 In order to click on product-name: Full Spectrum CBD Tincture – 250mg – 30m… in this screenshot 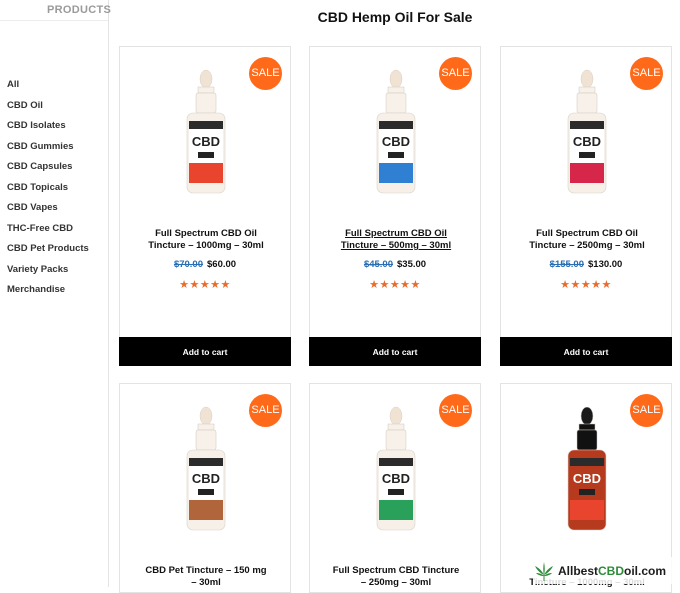, I will do `click(396, 577)`.